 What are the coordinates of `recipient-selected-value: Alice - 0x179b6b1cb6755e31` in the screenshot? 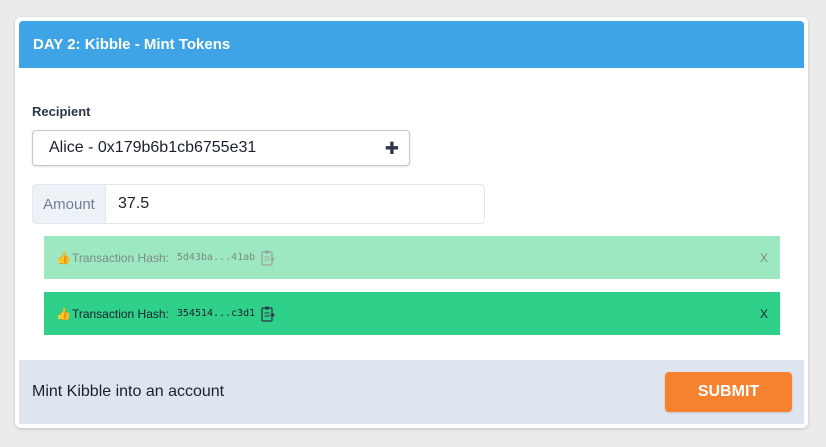 It's located at (153, 147).